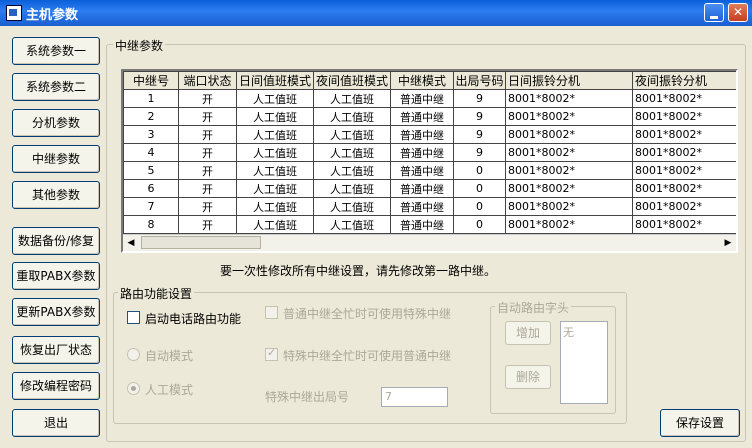 This screenshot has width=752, height=448. What do you see at coordinates (352, 80) in the screenshot?
I see `col-header-night-mode: 夜间值班模式` at bounding box center [352, 80].